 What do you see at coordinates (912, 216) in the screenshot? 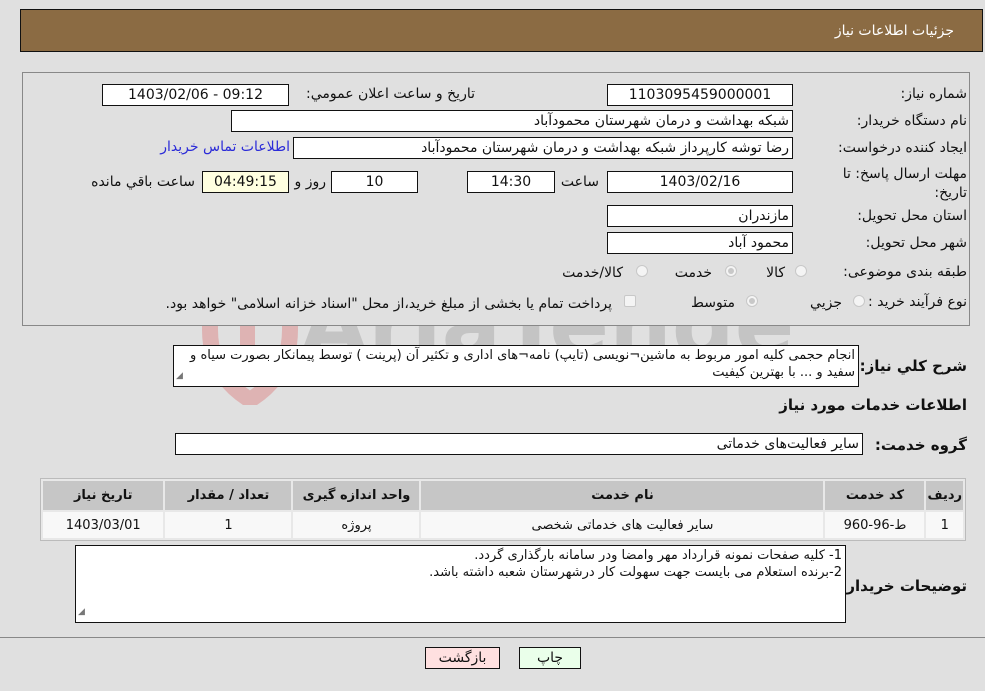
I see `province-label: استان محل تحويل:` at bounding box center [912, 216].